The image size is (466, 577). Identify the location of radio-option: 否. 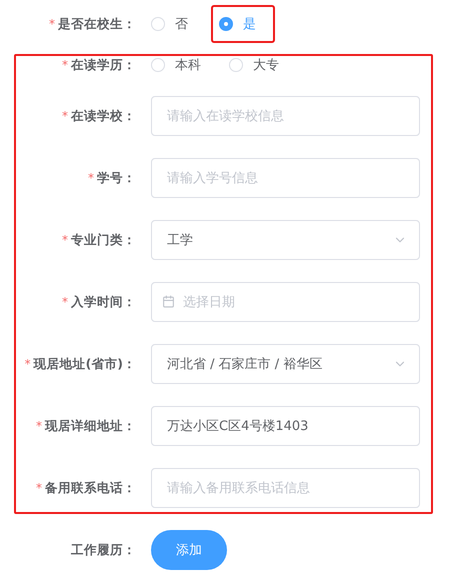
(175, 24).